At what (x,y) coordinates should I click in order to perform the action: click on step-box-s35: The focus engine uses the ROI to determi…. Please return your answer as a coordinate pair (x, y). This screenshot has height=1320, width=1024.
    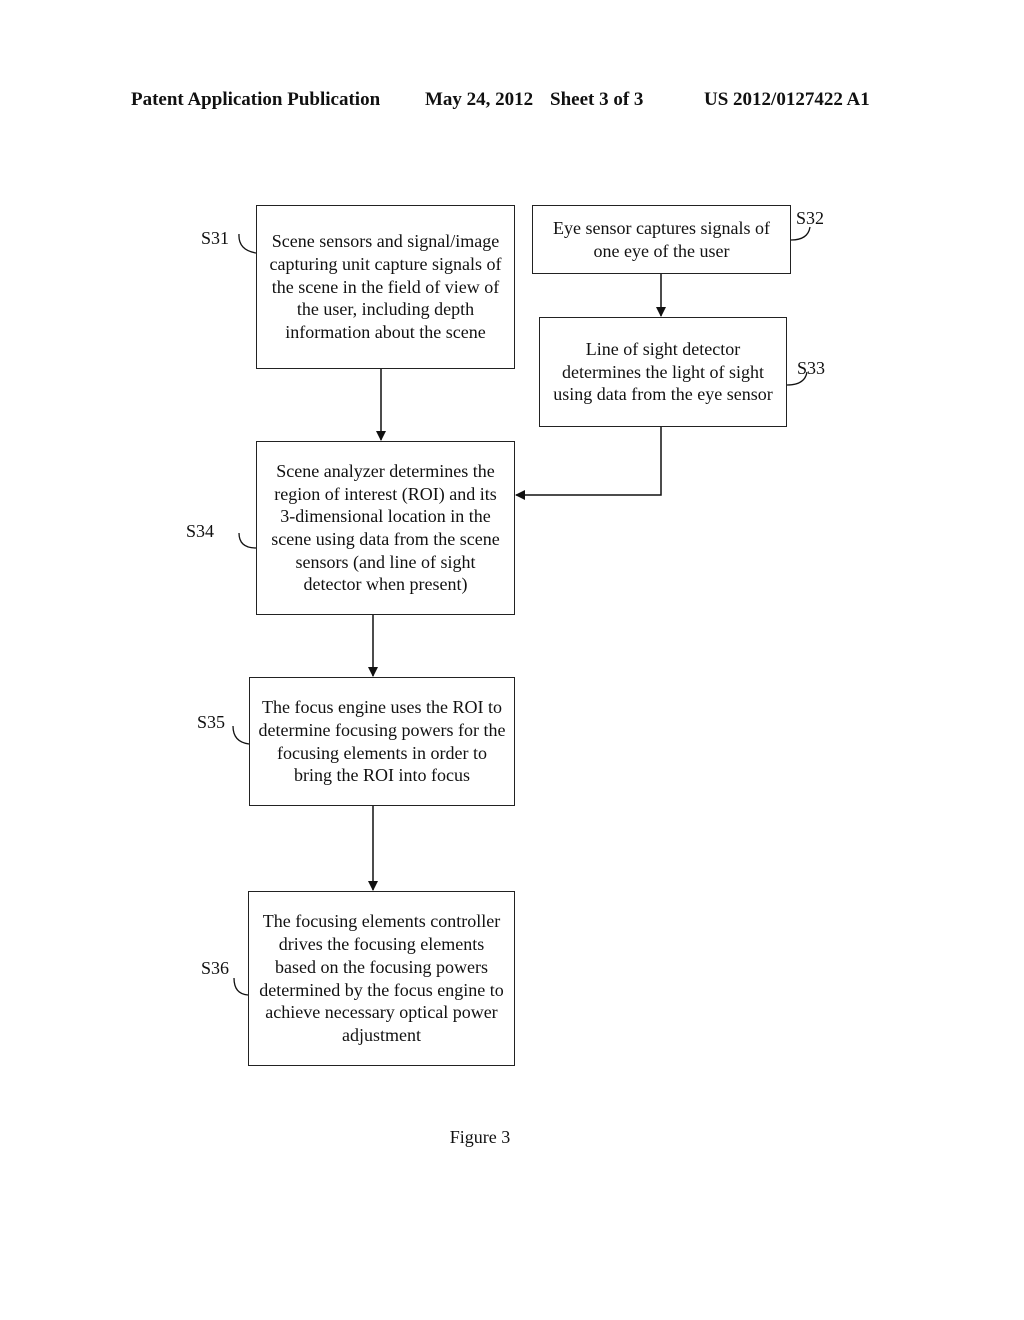
    Looking at the image, I should click on (382, 741).